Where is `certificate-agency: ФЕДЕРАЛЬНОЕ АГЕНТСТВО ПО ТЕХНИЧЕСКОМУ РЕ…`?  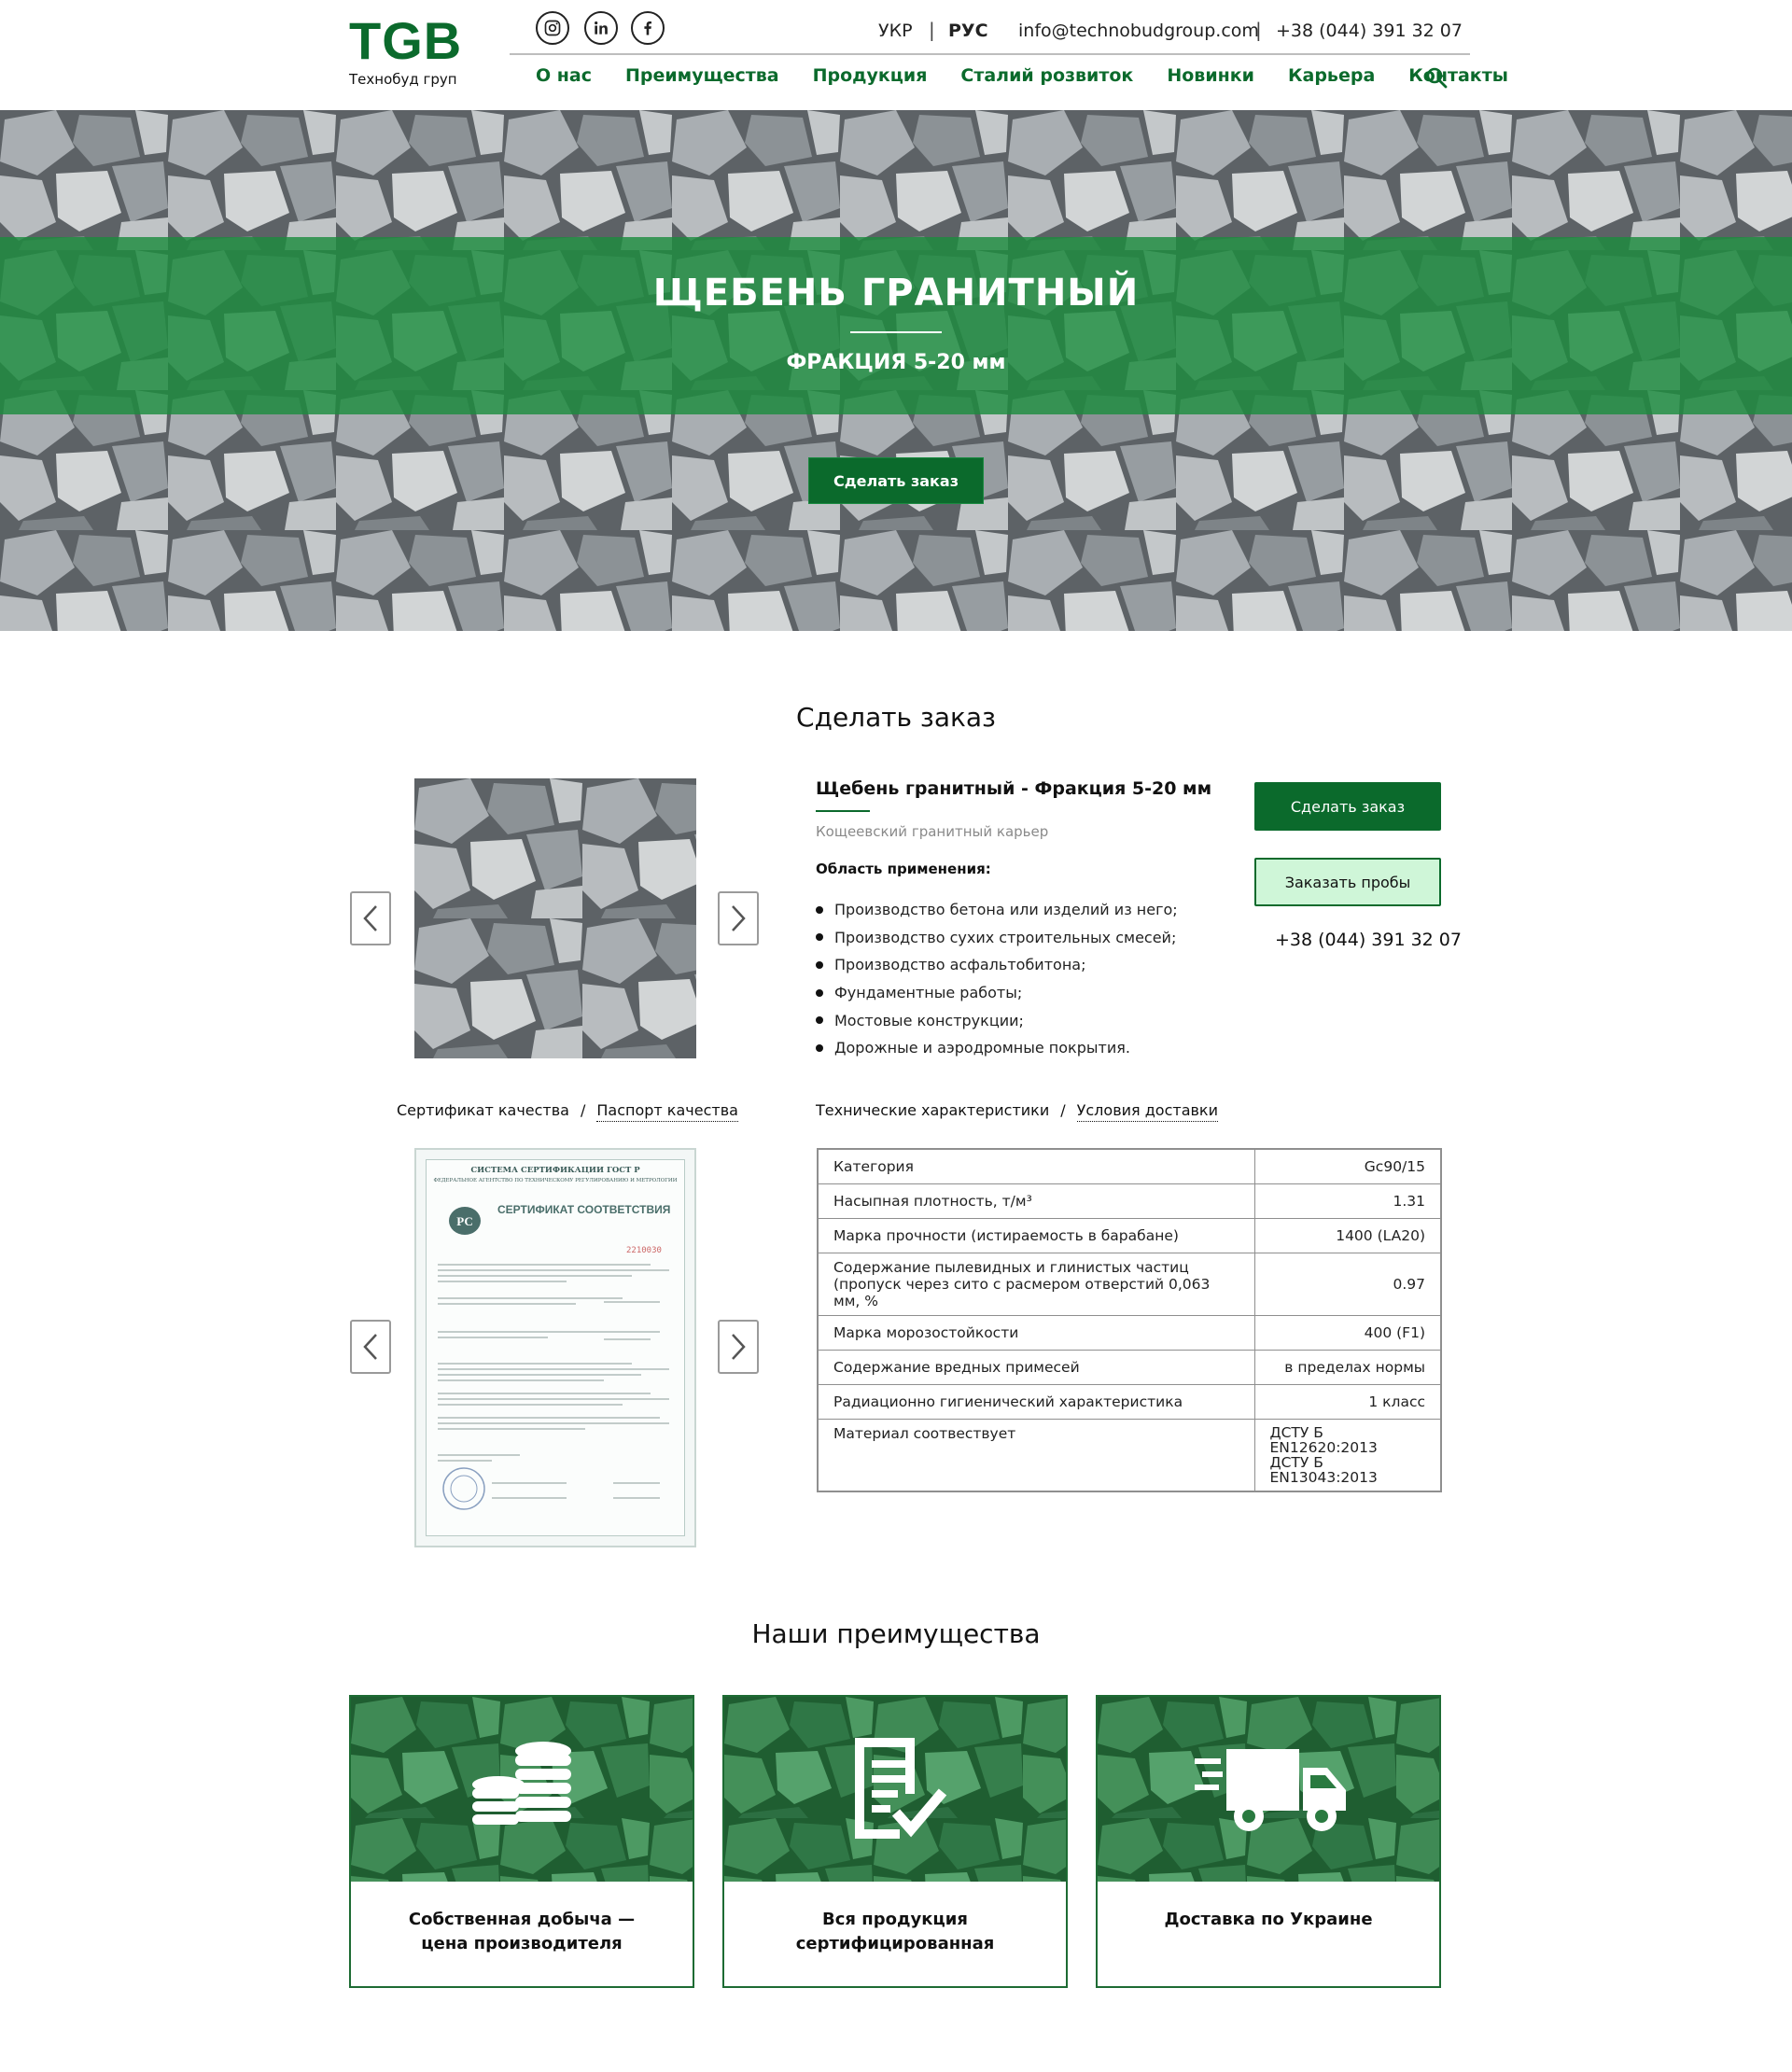
certificate-agency: ФЕДЕРАЛЬНОЕ АГЕНТСТВО ПО ТЕХНИЧЕСКОМУ РЕ… is located at coordinates (555, 1180).